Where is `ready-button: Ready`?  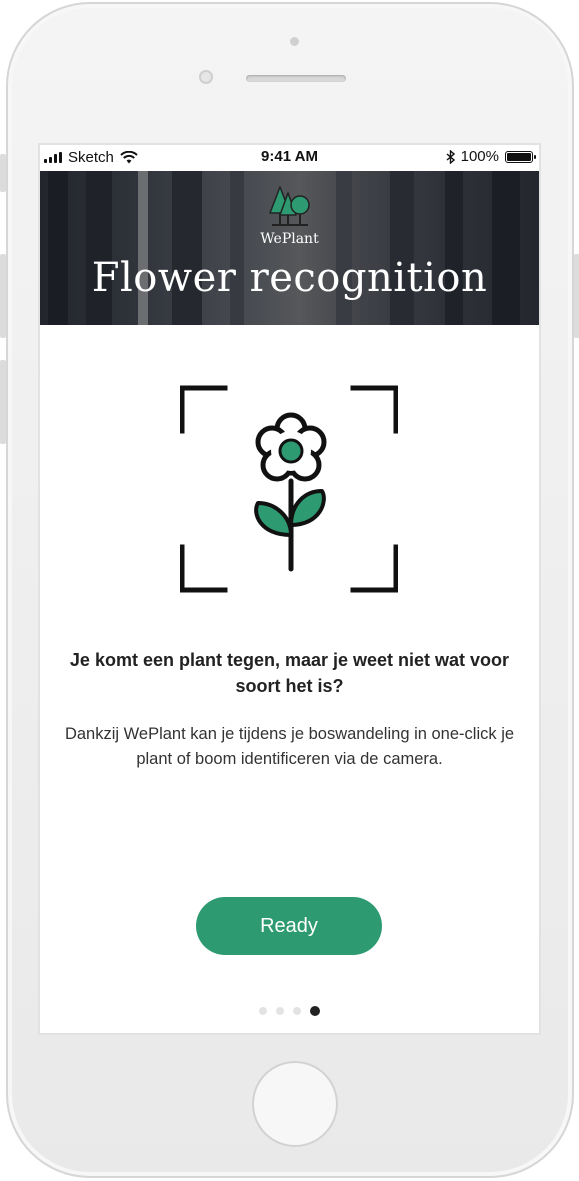
ready-button: Ready is located at coordinates (289, 926).